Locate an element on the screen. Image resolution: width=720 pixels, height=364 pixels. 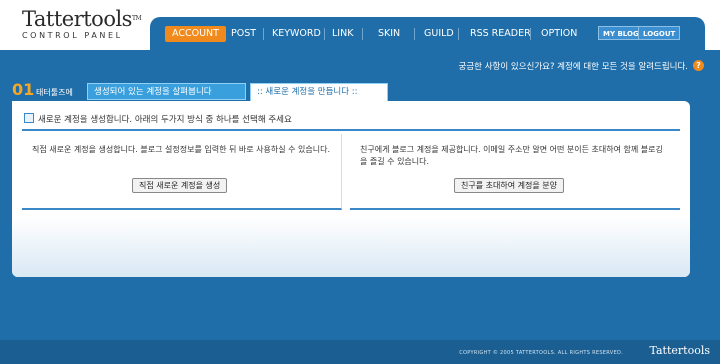
notice: 새로운 계정을 생성합니다. 아래의 두가지 방식 중 하나를 선택해 주세요 is located at coordinates (158, 119).